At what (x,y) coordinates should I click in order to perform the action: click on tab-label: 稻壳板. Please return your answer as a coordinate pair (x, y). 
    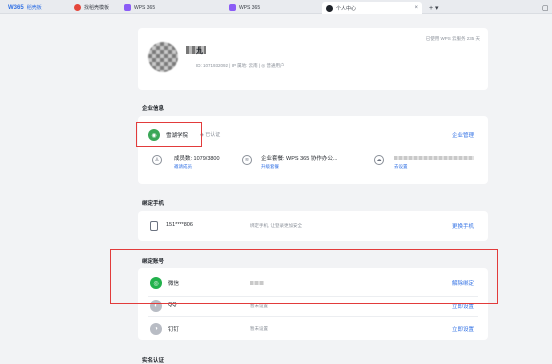
    Looking at the image, I should click on (34, 8).